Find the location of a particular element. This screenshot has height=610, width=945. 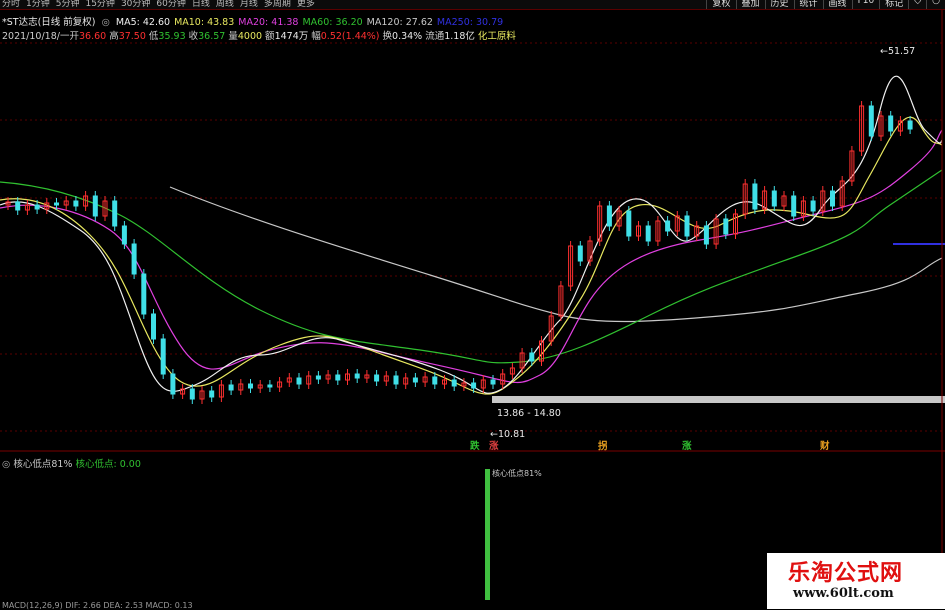

bar-date: 2021/10/18/一 is located at coordinates (36, 36).